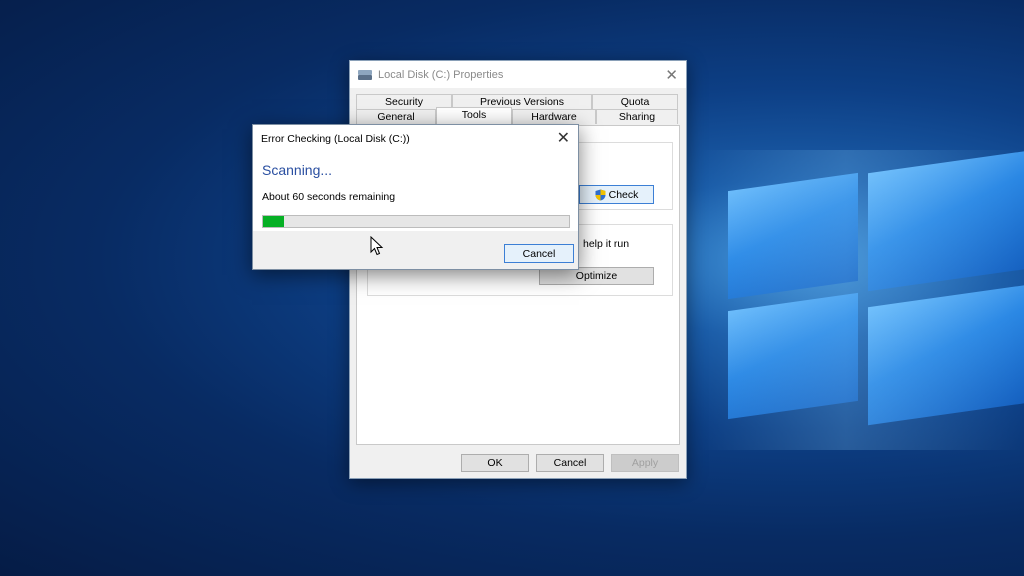 The width and height of the screenshot is (1024, 576). What do you see at coordinates (606, 244) in the screenshot?
I see `optimize-help-text: help it run` at bounding box center [606, 244].